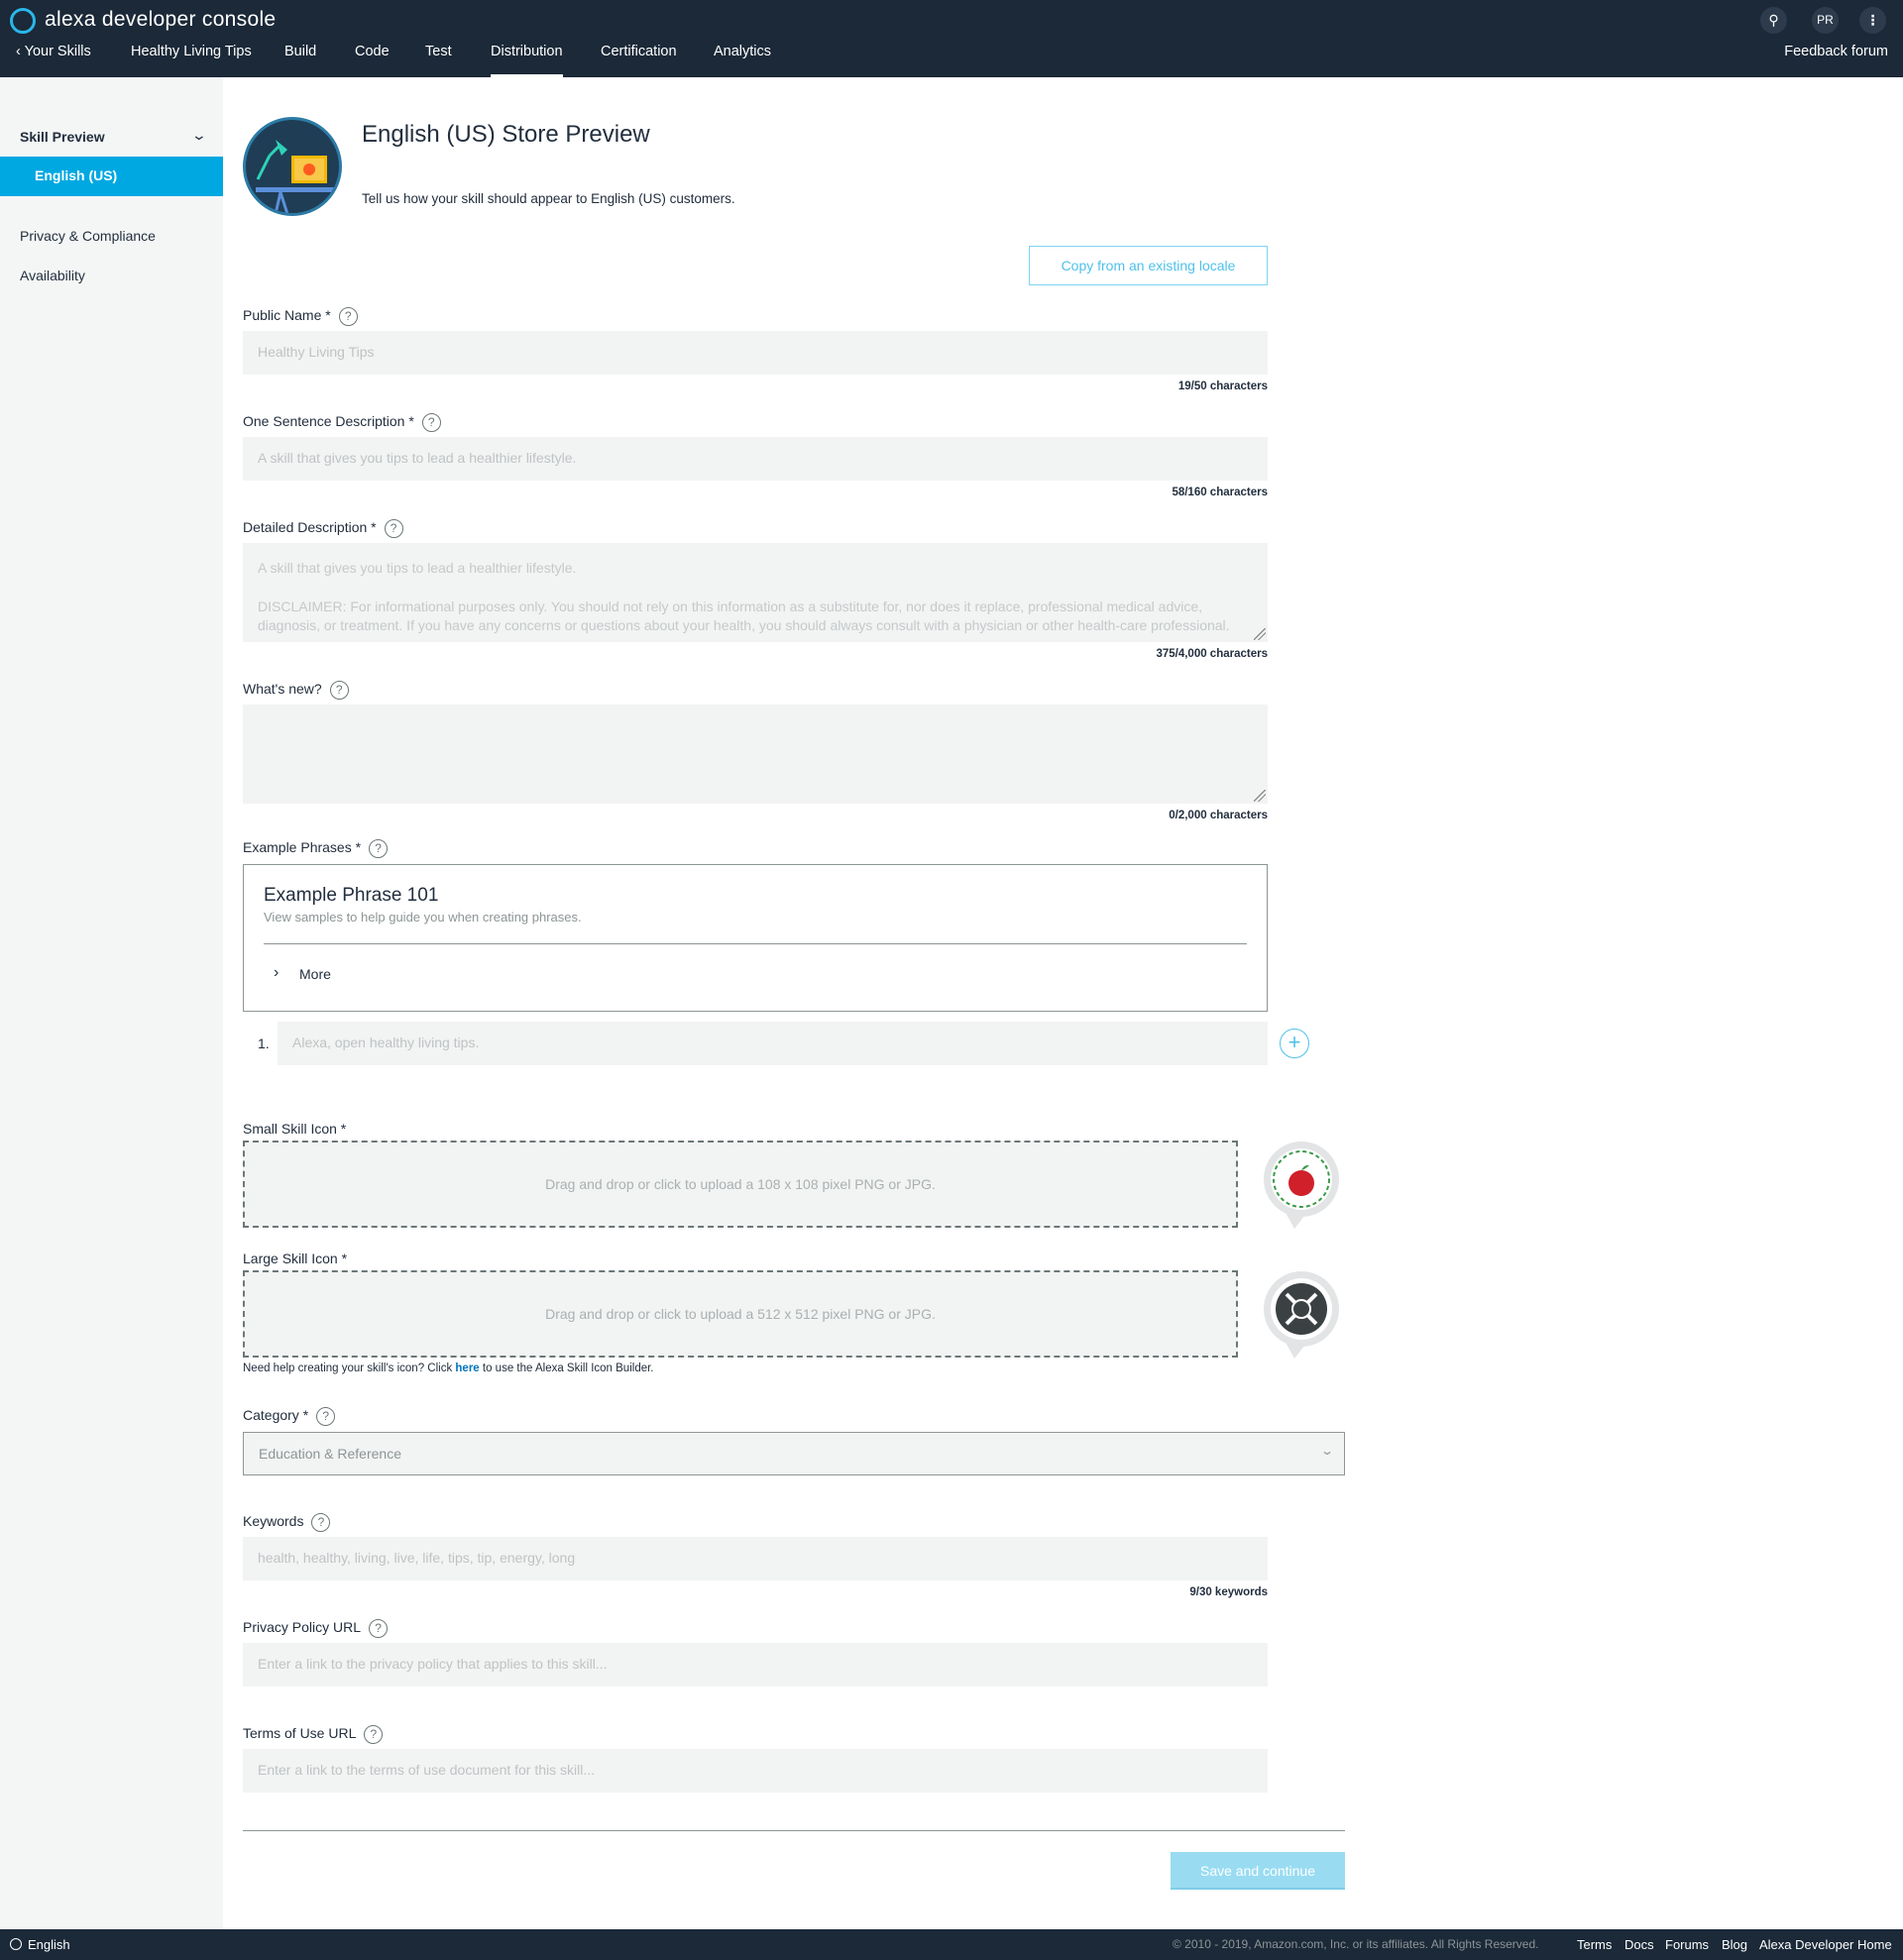 The height and width of the screenshot is (1960, 1903). What do you see at coordinates (755, 353) in the screenshot?
I see `public-name-input: Healthy Living Tips` at bounding box center [755, 353].